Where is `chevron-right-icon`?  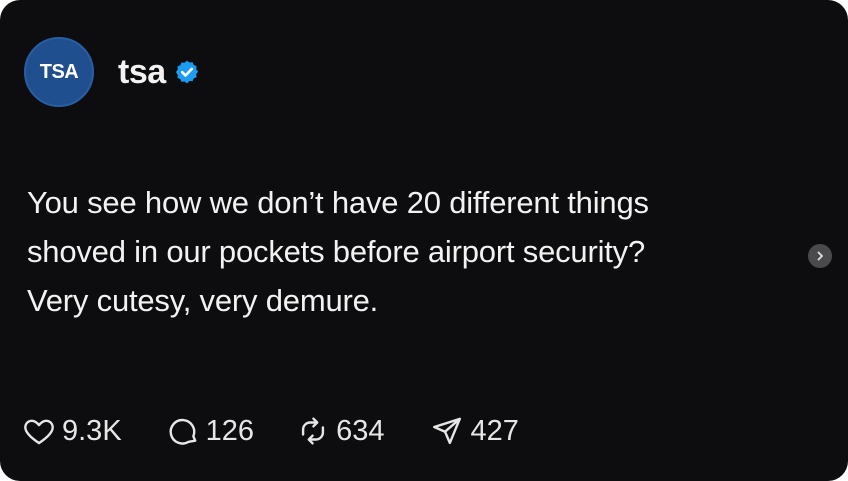
chevron-right-icon is located at coordinates (820, 256).